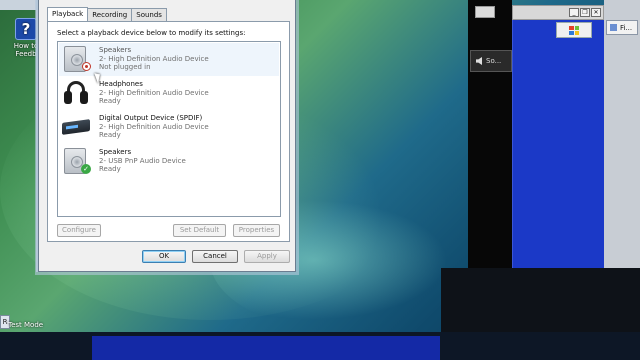  Describe the element at coordinates (164, 256) in the screenshot. I see `ok-button: OK` at that location.